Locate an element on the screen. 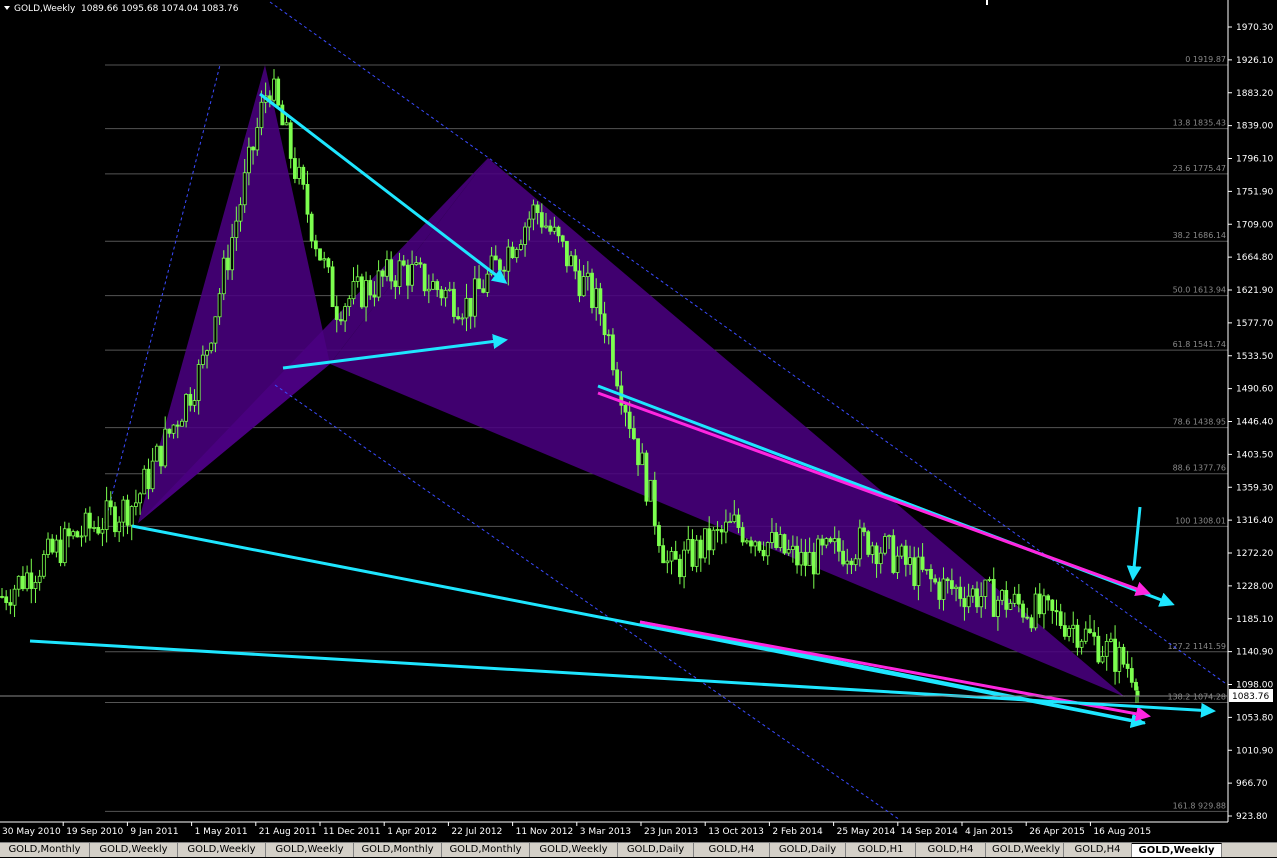 This screenshot has width=1277, height=858. price-tick-label: 923.80 is located at coordinates (1252, 817).